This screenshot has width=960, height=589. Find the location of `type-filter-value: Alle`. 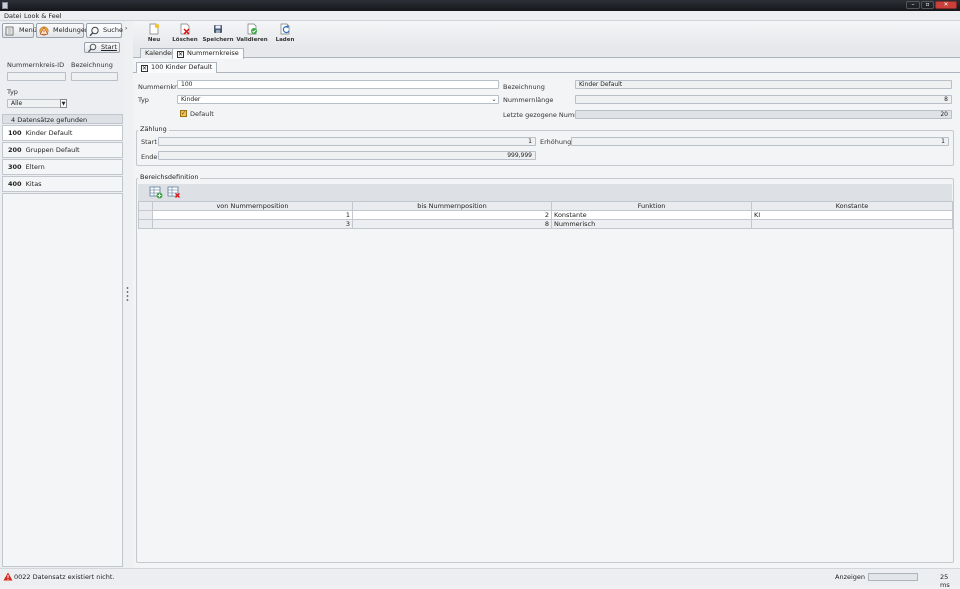

type-filter-value: Alle is located at coordinates (17, 103).